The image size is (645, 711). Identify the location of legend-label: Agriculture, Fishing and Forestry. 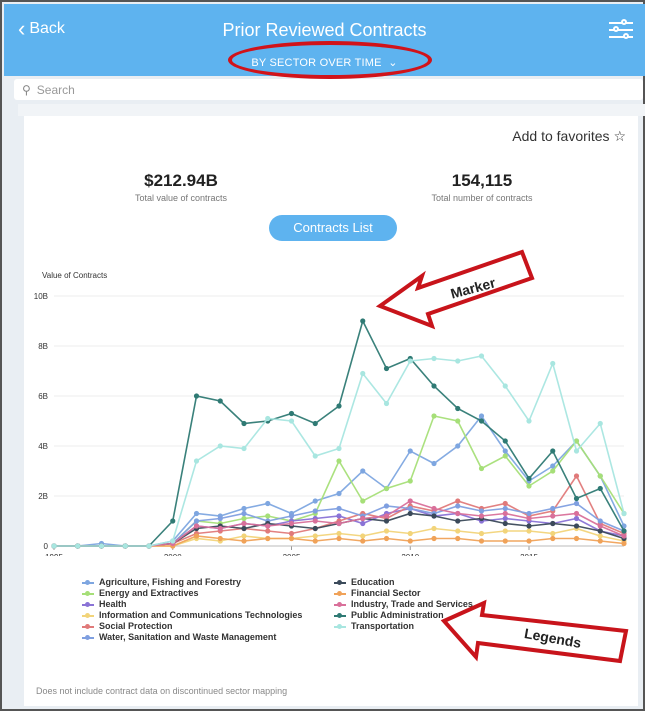
(170, 582).